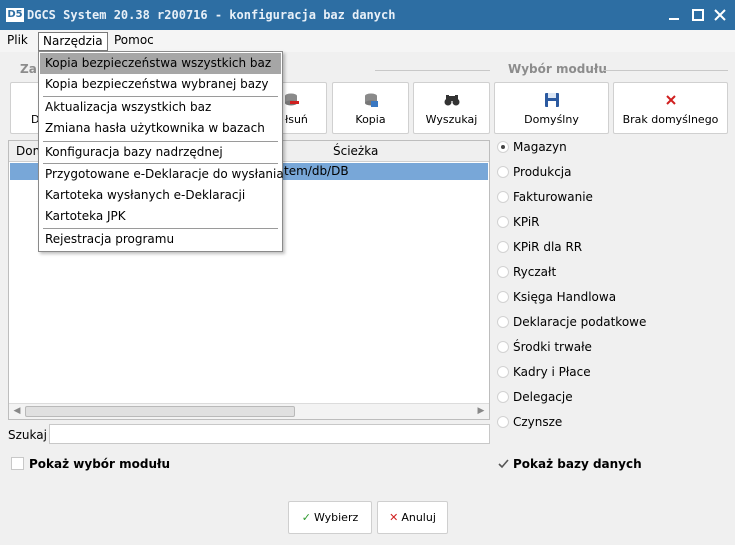 Image resolution: width=735 pixels, height=545 pixels. Describe the element at coordinates (160, 84) in the screenshot. I see `menu-item-backup-selected: Kopia bezpieczeństwa wybranej bazy` at that location.